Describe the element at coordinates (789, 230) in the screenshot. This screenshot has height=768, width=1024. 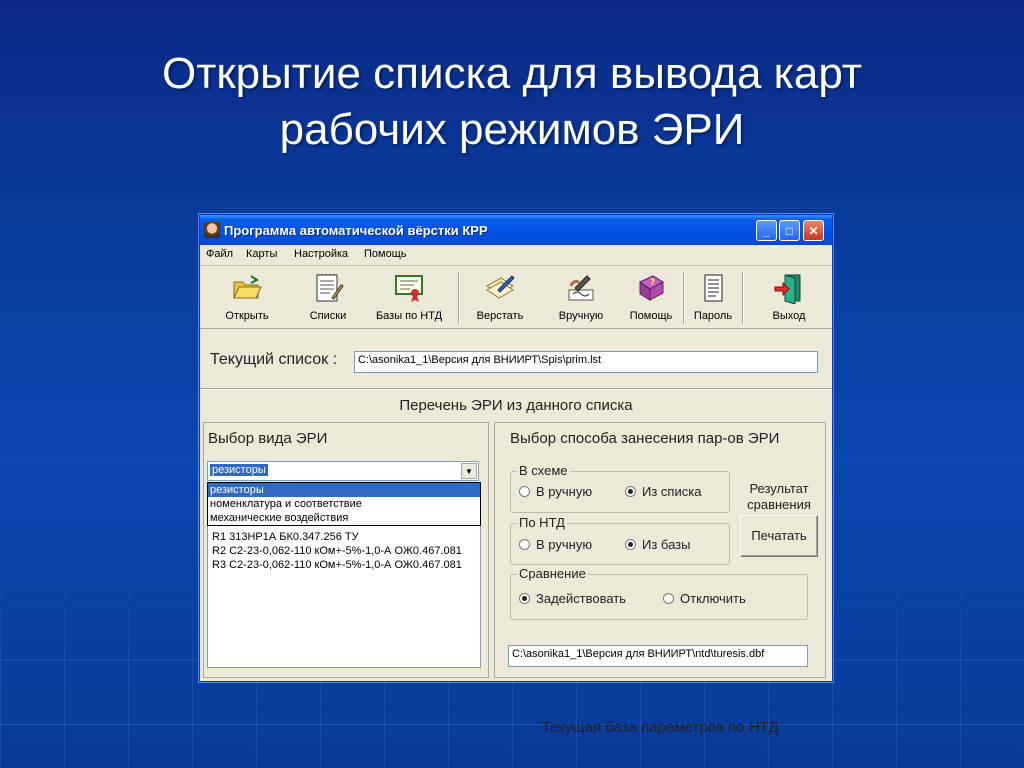
I see `maximize-button: □` at that location.